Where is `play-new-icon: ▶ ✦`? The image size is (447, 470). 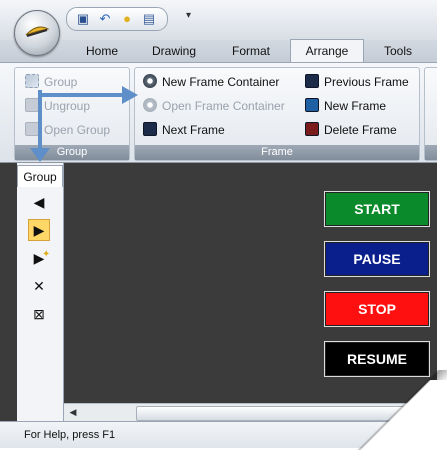 play-new-icon: ▶ ✦ is located at coordinates (39, 258).